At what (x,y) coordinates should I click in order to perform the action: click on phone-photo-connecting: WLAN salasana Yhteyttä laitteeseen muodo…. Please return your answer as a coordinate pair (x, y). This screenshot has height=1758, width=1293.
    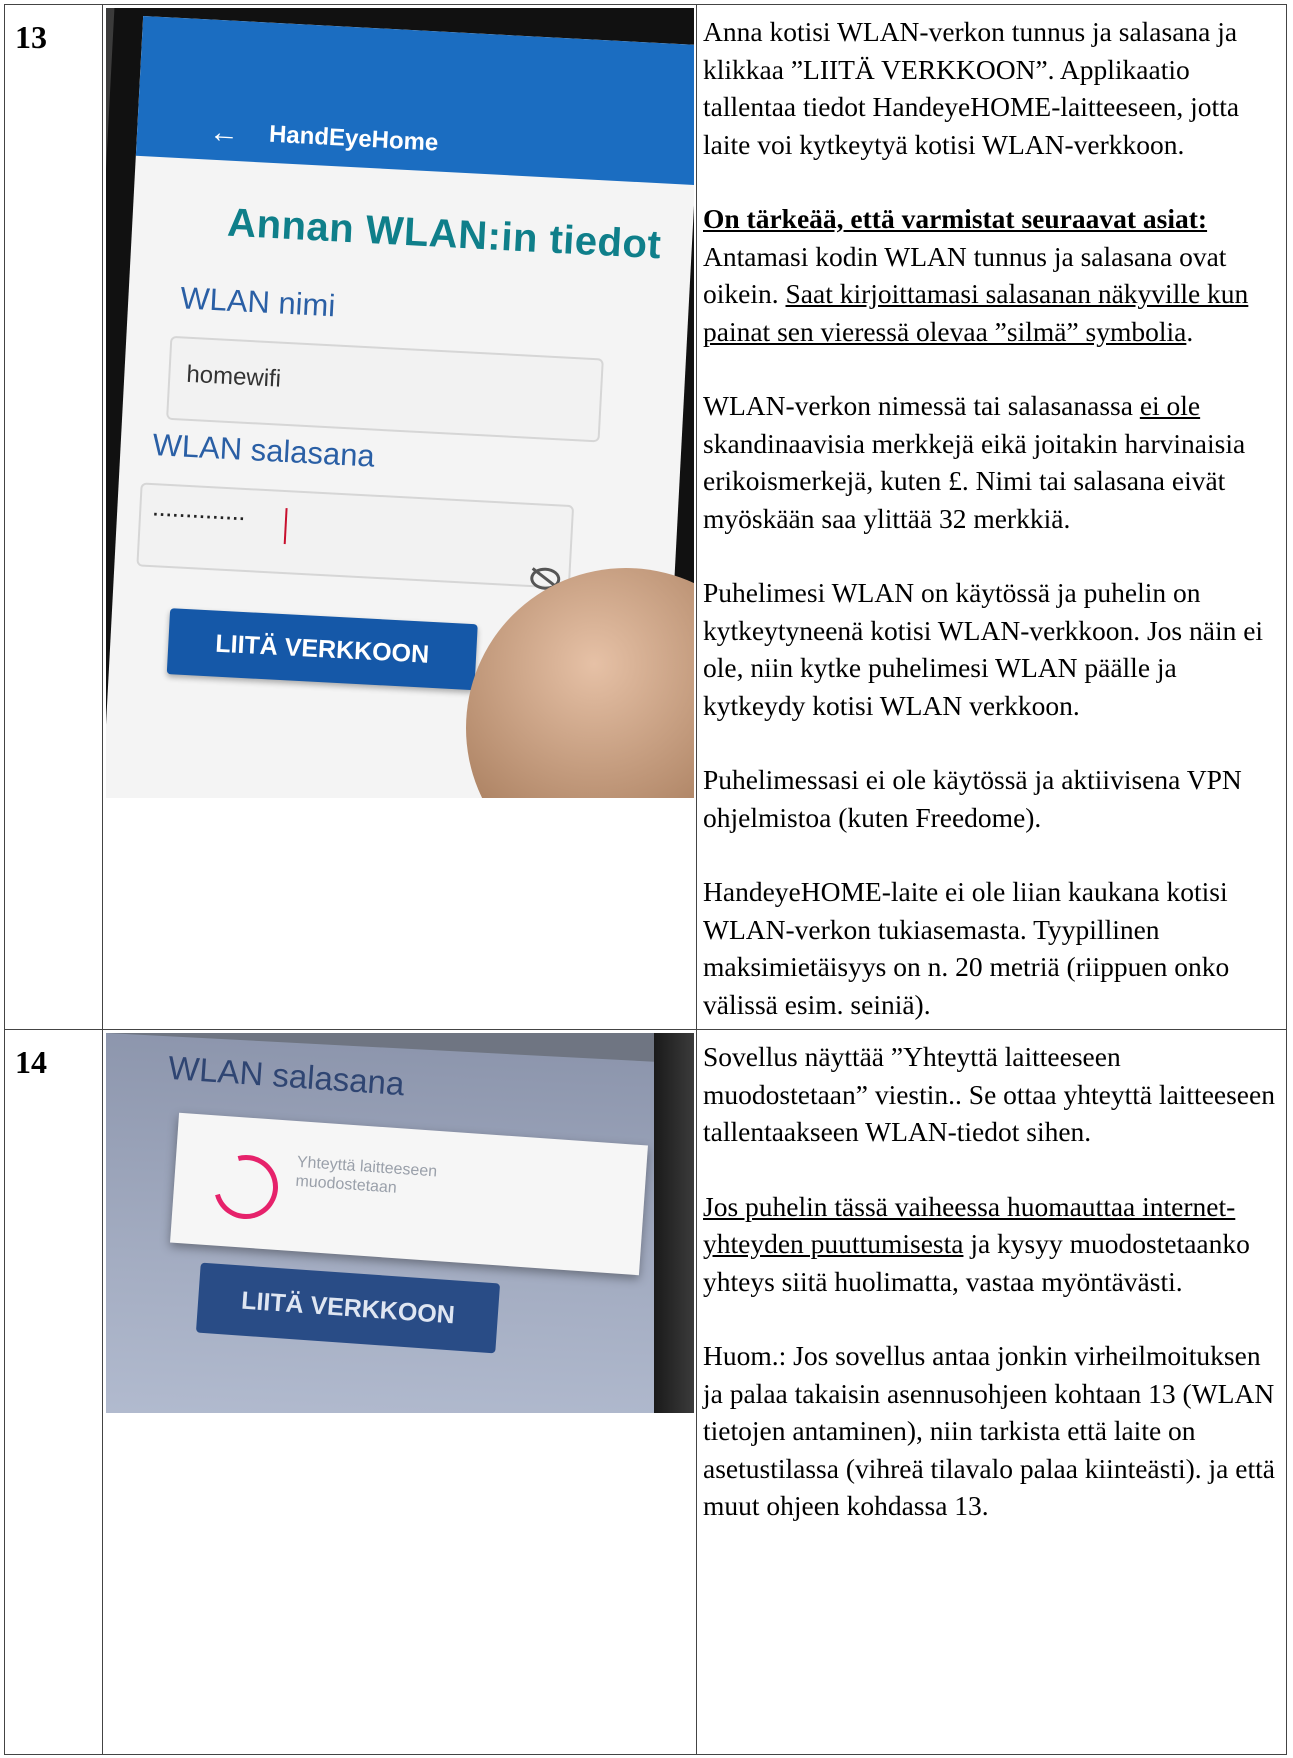
    Looking at the image, I should click on (400, 1223).